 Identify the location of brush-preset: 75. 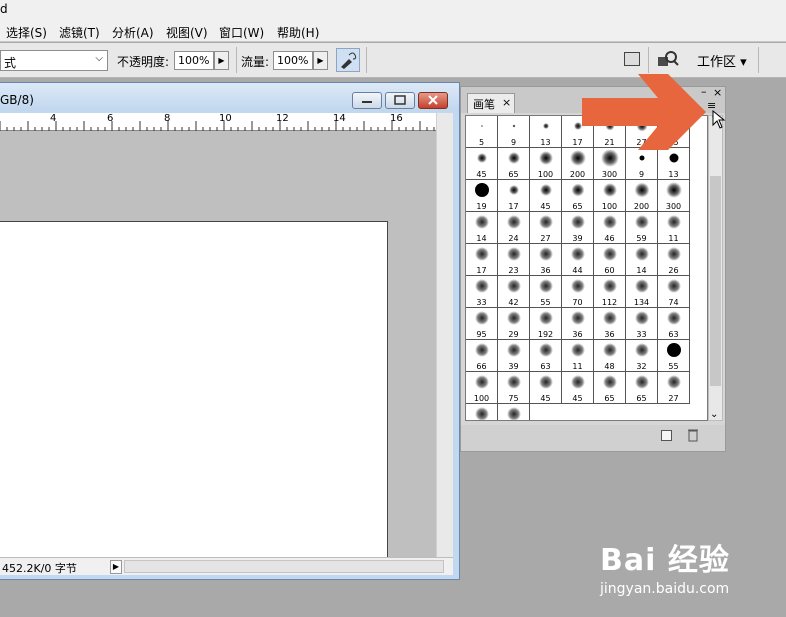
(514, 388).